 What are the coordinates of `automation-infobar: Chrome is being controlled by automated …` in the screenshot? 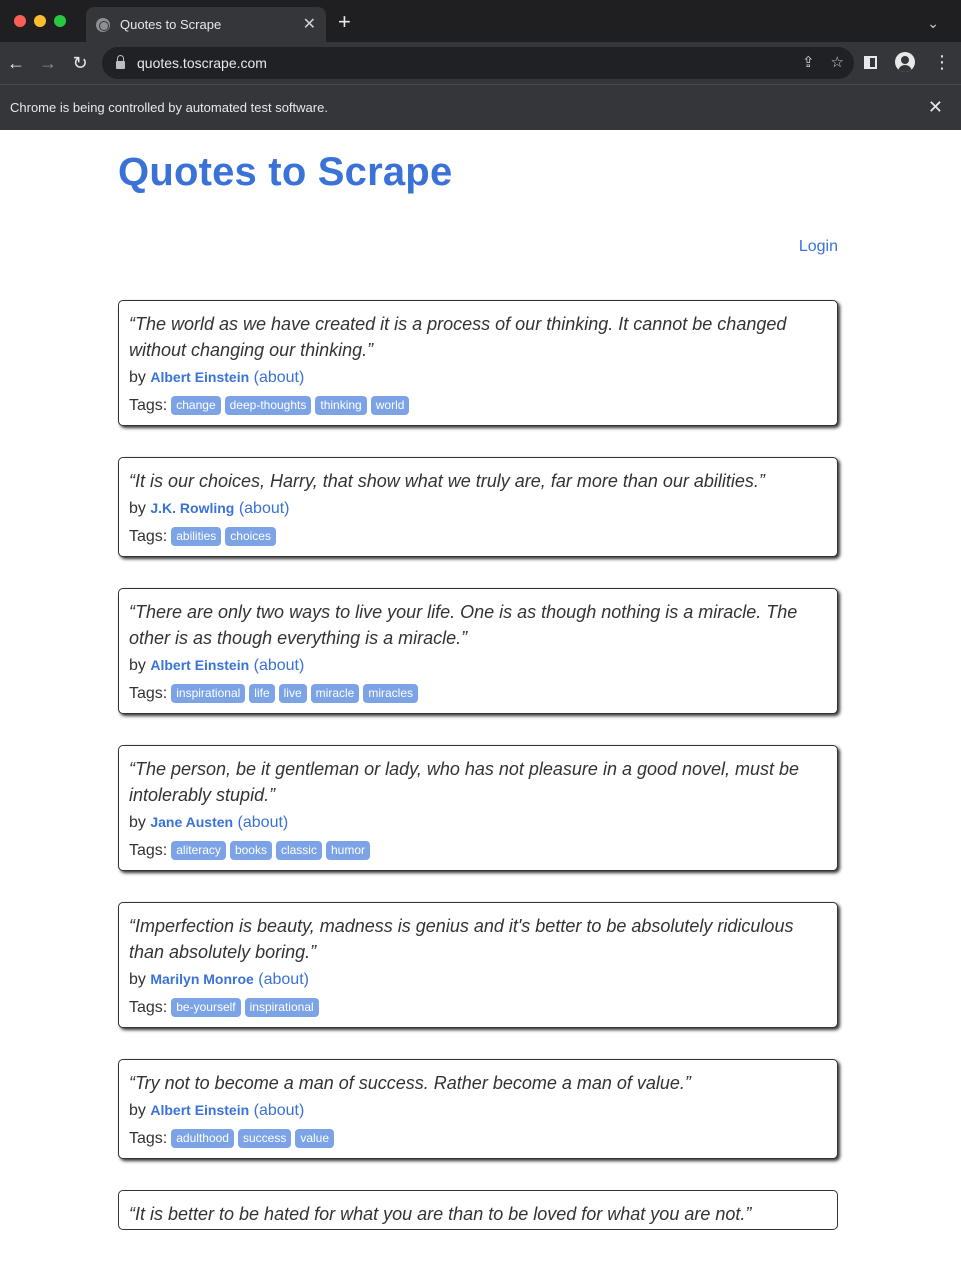 It's located at (480, 107).